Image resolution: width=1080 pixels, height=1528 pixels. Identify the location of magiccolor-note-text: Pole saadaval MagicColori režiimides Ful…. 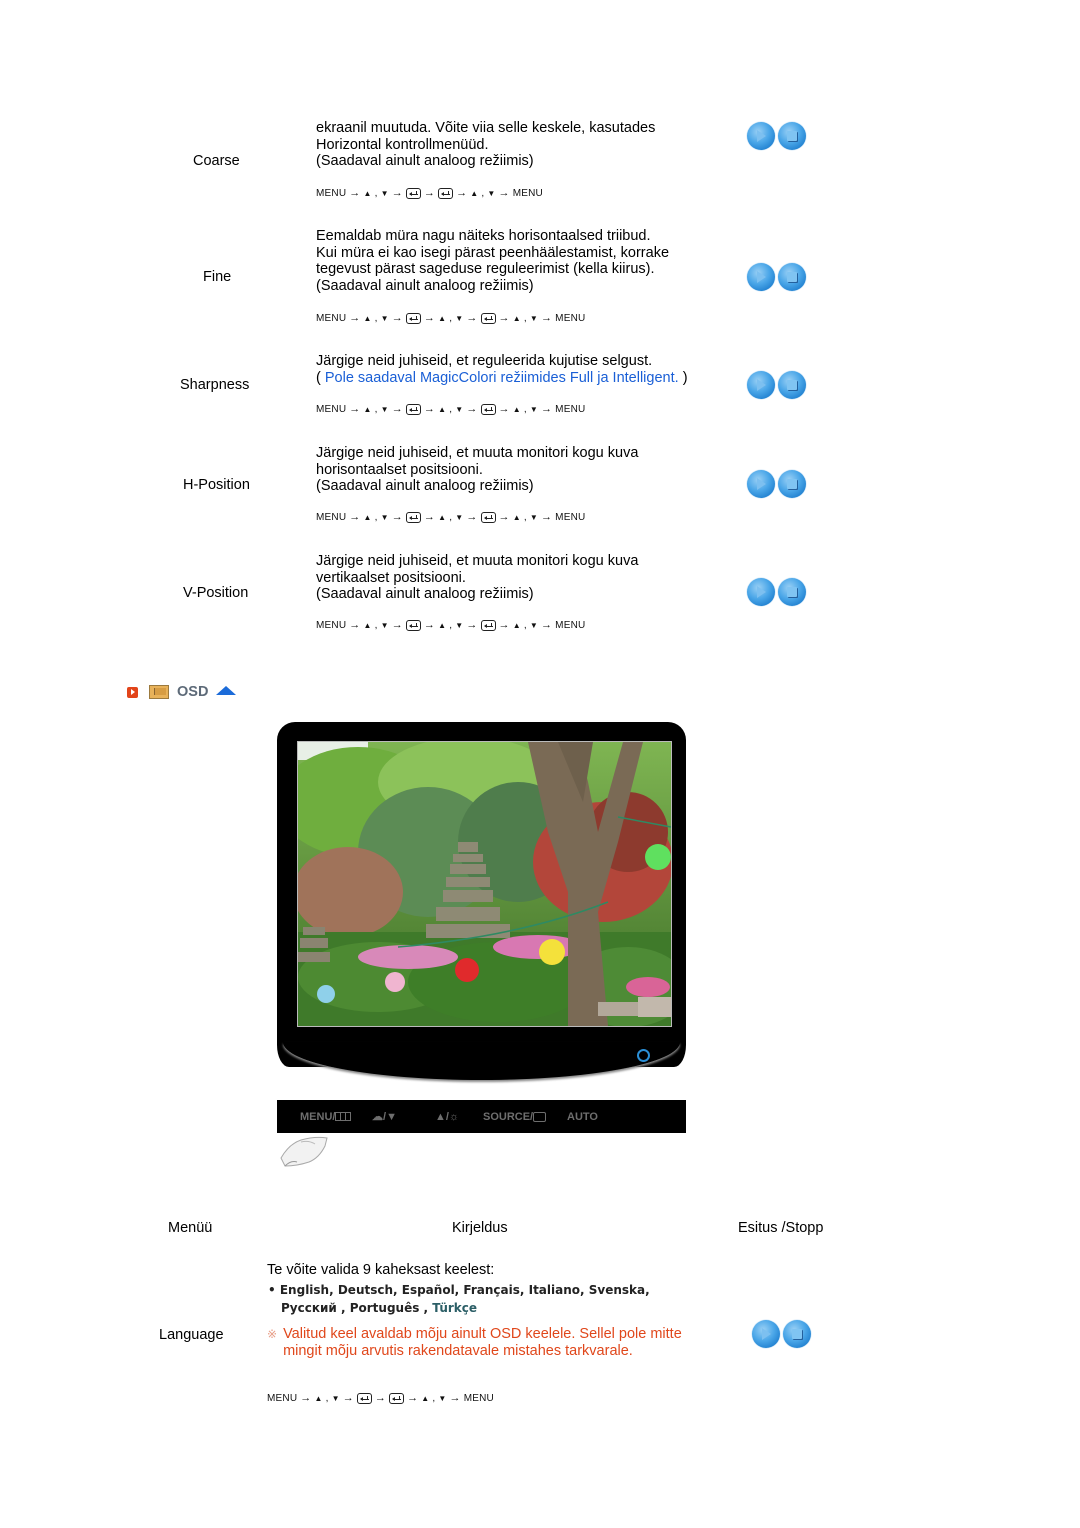
(501, 377).